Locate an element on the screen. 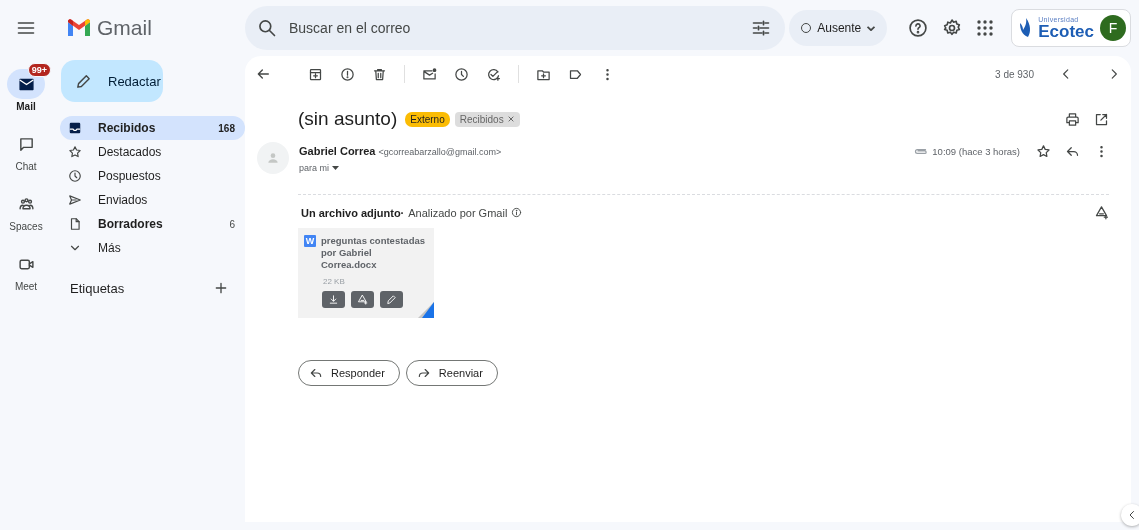  attachments-heading: Un archivo adjunto· is located at coordinates (353, 212).